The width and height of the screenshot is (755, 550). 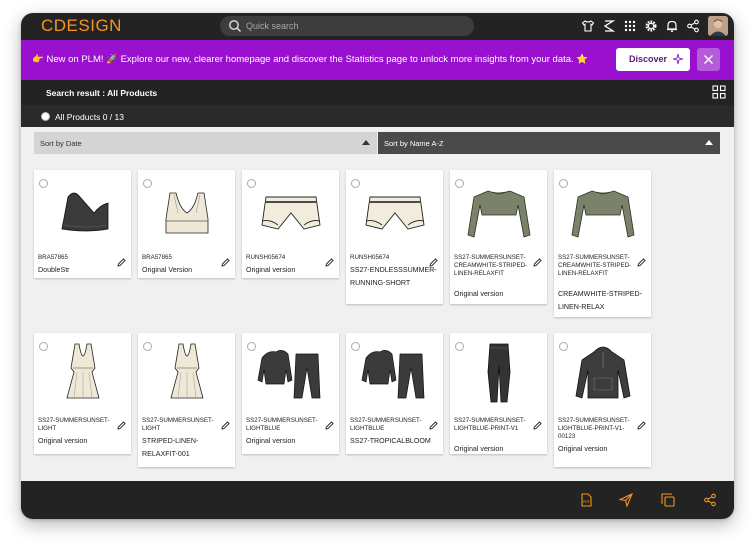 I want to click on close-icon, so click(x=708, y=59).